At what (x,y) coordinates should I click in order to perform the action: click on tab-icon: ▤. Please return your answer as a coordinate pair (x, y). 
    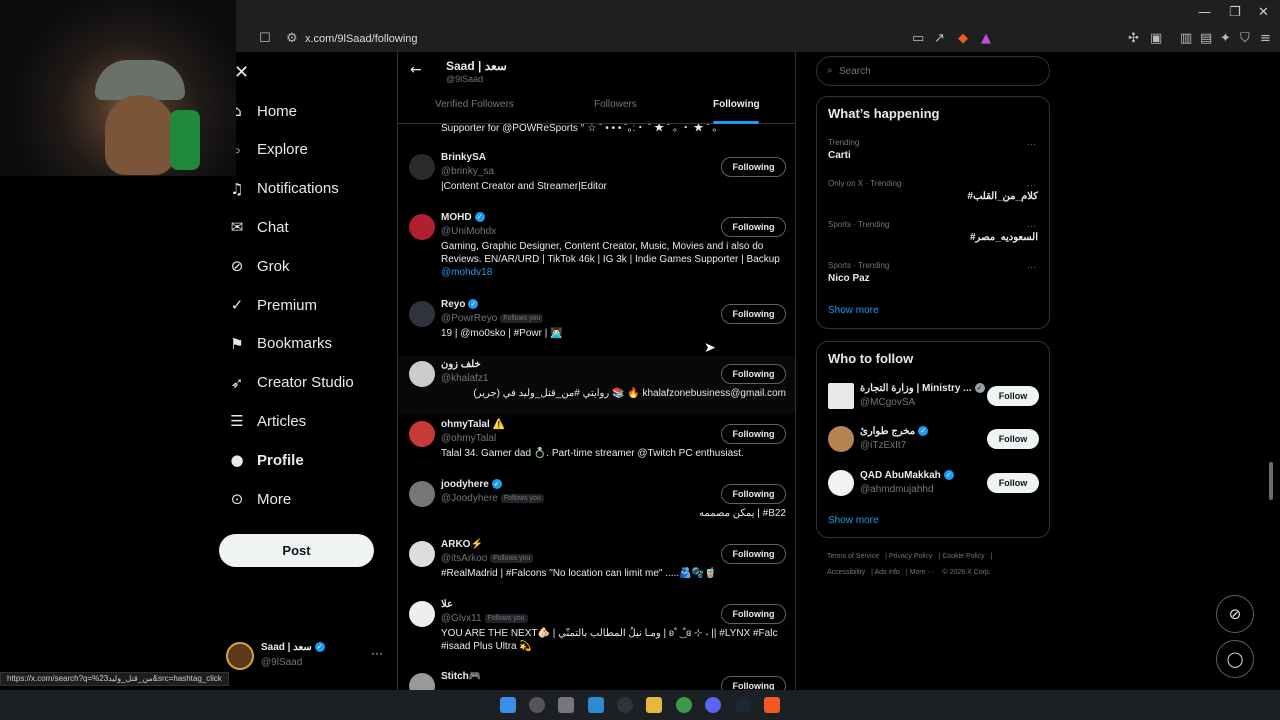
    Looking at the image, I should click on (1206, 38).